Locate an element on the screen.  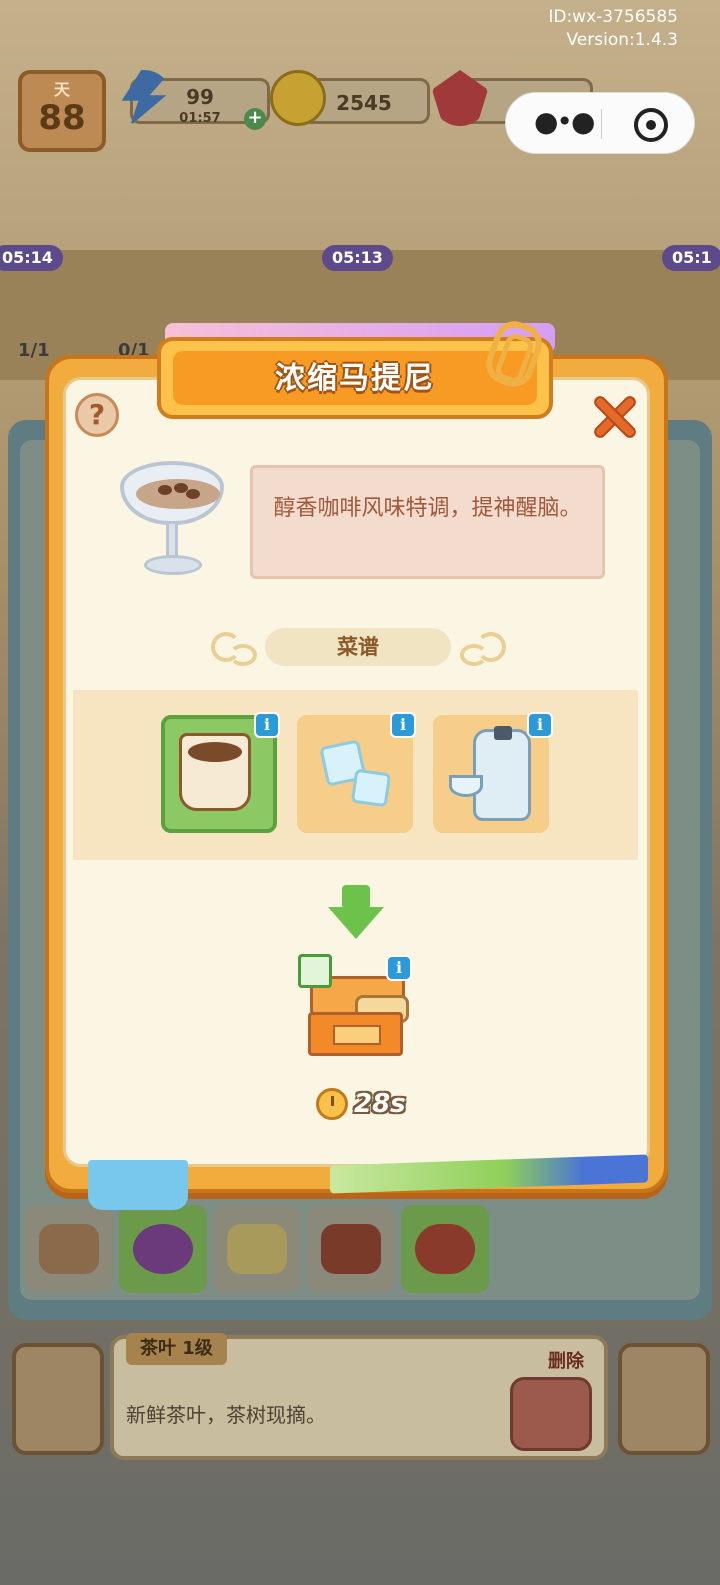
miniprogram-capsule: ●•● is located at coordinates (600, 123).